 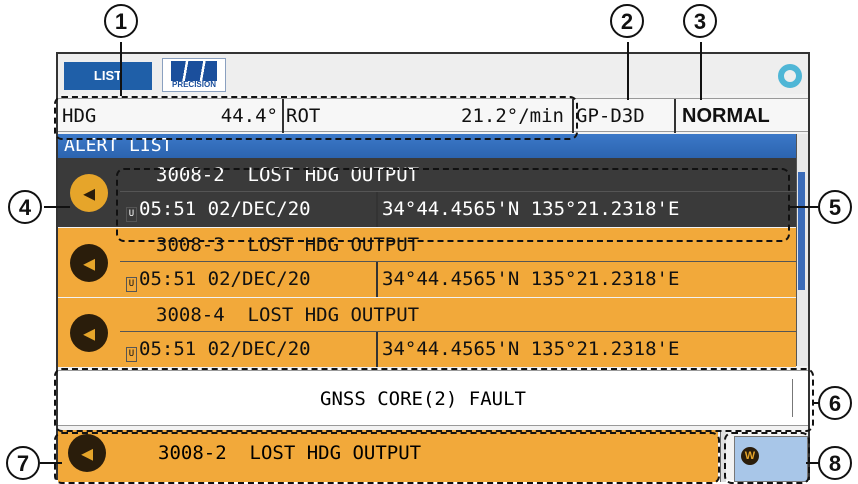 I want to click on callout-7: 7, so click(x=23, y=463).